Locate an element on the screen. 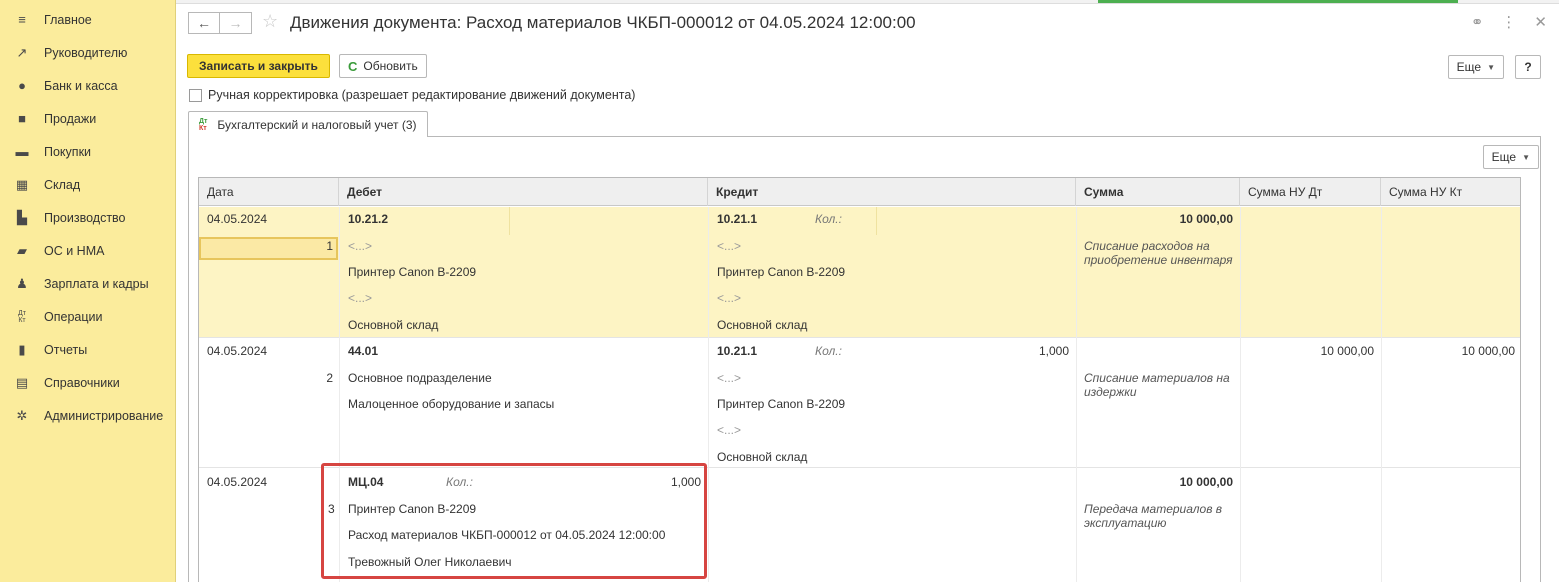  arrow-right-icon: → is located at coordinates (235, 23).